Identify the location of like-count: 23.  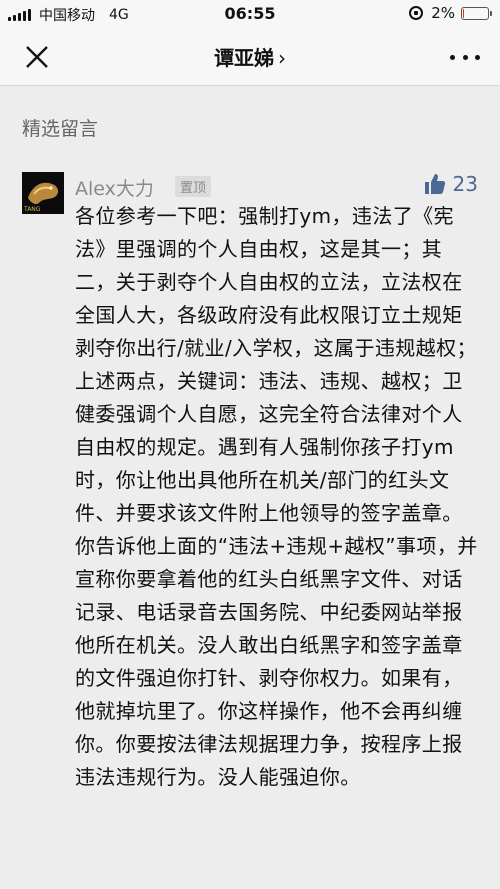
(465, 184).